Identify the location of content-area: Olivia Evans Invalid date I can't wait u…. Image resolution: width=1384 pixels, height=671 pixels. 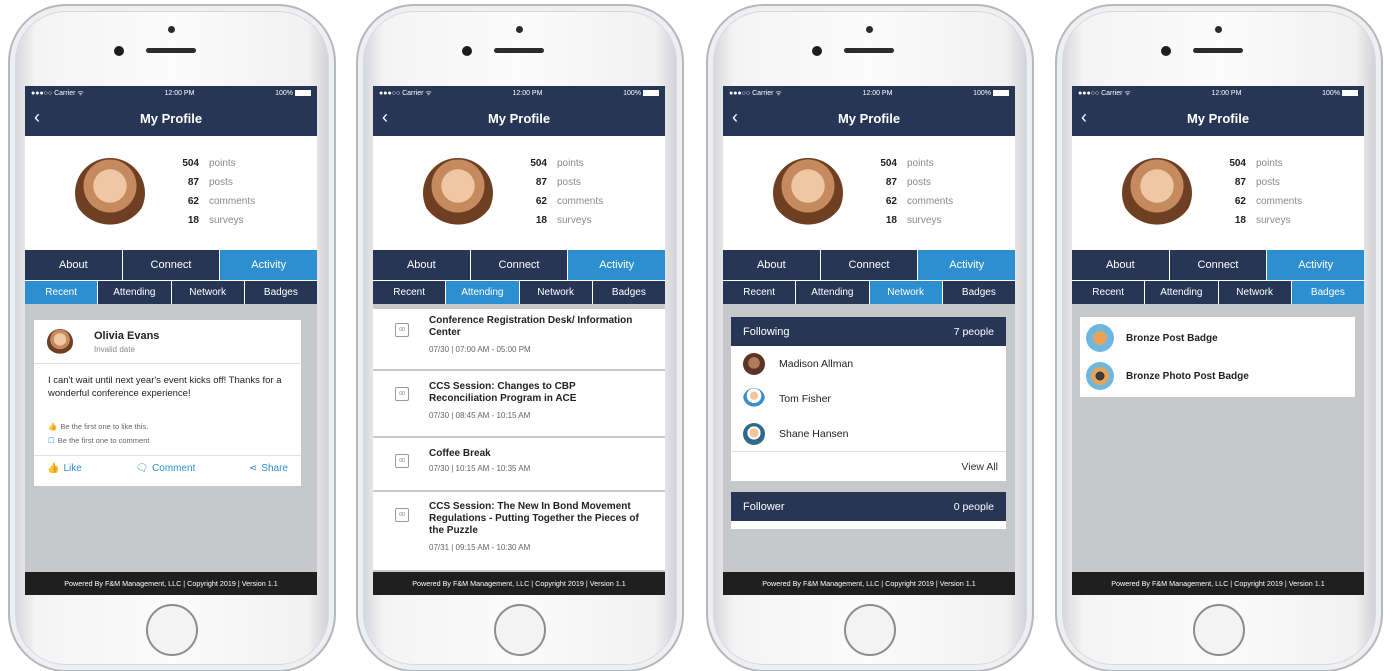
(171, 440).